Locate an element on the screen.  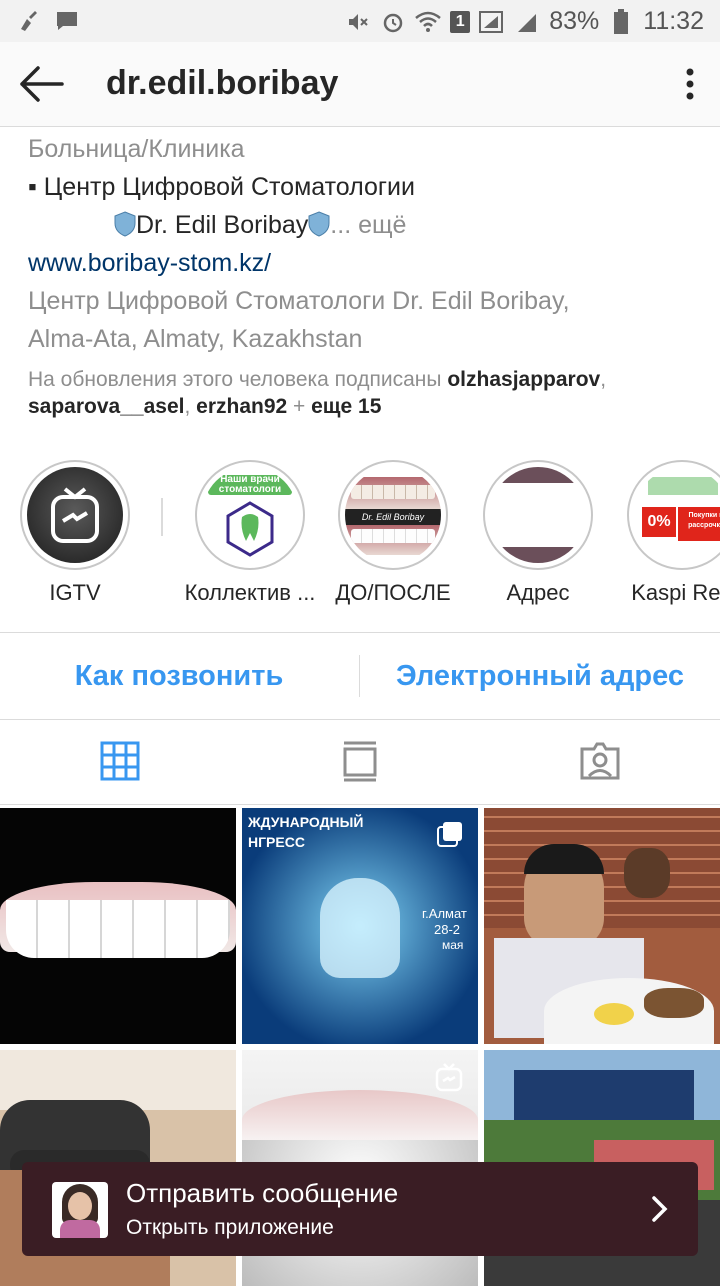
follower-username: olzhasjapparov is located at coordinates (524, 379).